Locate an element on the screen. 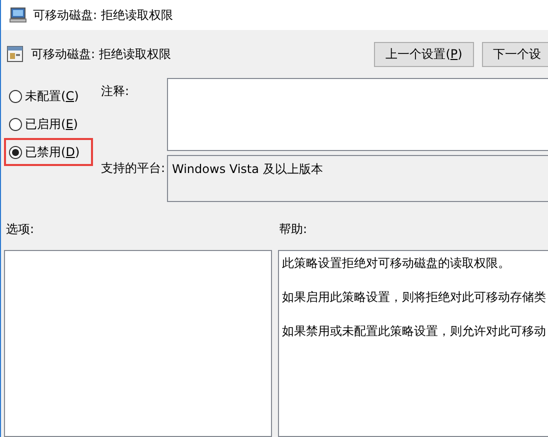 The width and height of the screenshot is (548, 437). next-setting-button: 下一个设 is located at coordinates (515, 54).